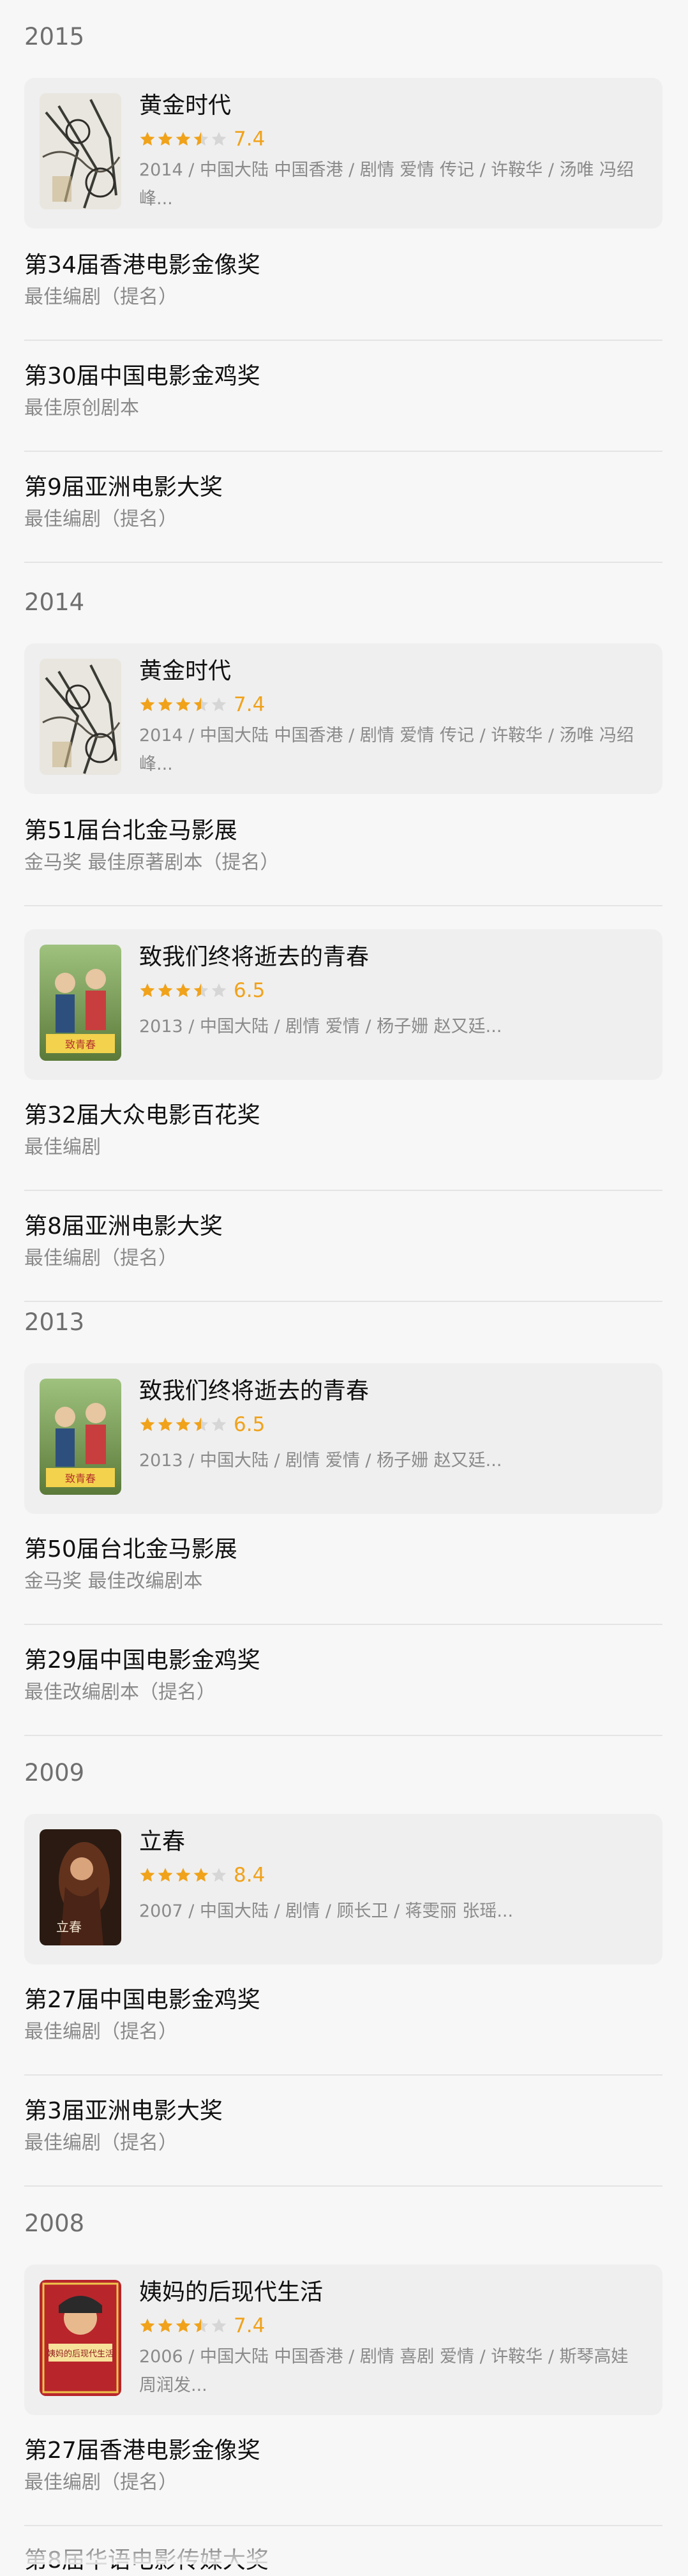 This screenshot has width=688, height=2576. I want to click on award-name: 第32届大众电影百花奖, so click(142, 1115).